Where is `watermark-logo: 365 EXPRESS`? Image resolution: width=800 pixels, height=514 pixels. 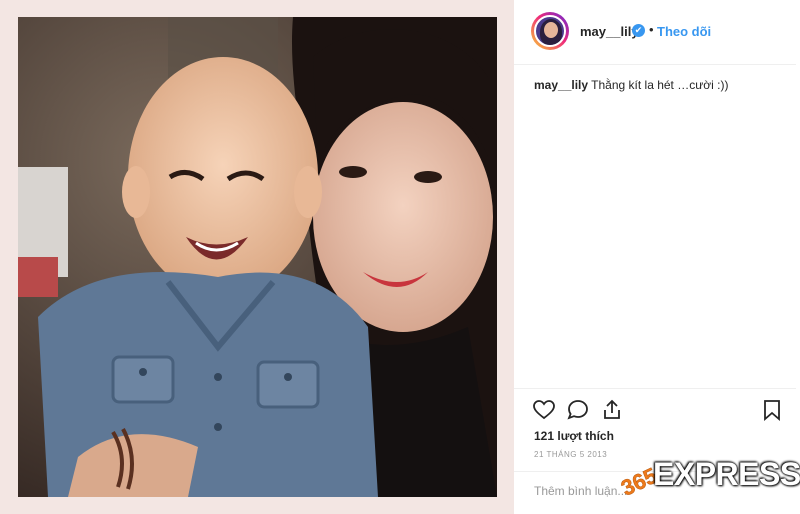
watermark-logo: 365 EXPRESS is located at coordinates (708, 476).